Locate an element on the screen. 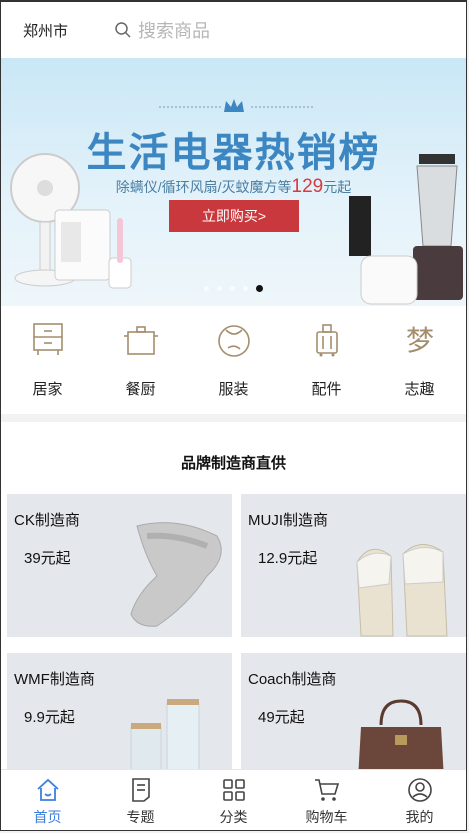 This screenshot has width=469, height=833. clothing-icon is located at coordinates (233, 341).